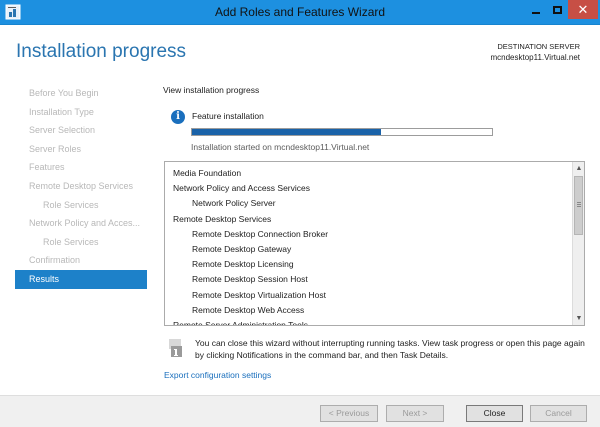  What do you see at coordinates (250, 279) in the screenshot?
I see `list-item: Remote Desktop Session Host` at bounding box center [250, 279].